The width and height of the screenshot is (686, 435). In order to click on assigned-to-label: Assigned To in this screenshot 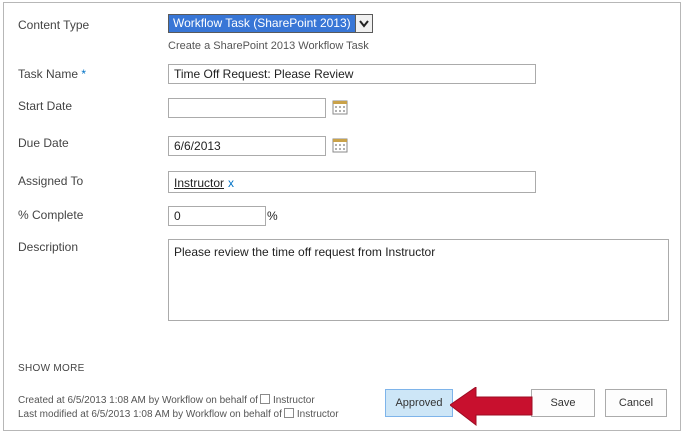, I will do `click(51, 181)`.